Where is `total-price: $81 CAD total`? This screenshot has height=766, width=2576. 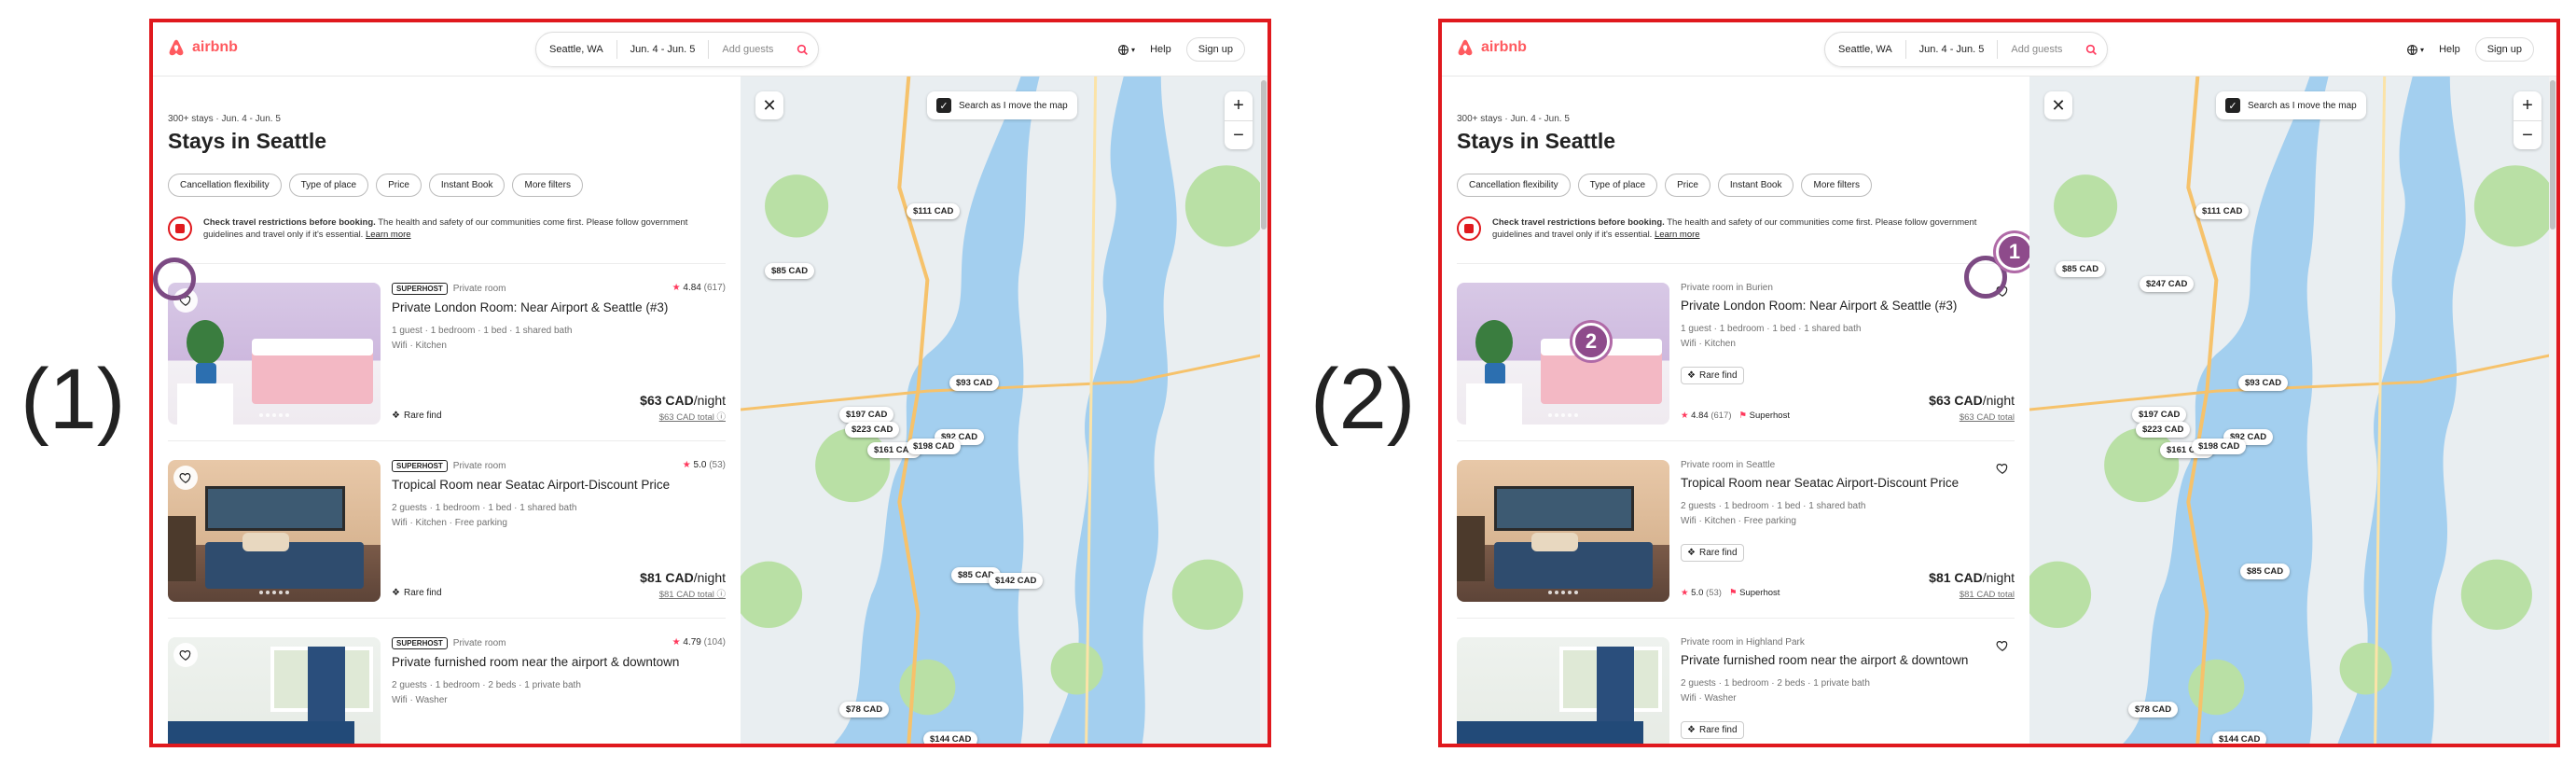
total-price: $81 CAD total is located at coordinates (1987, 595).